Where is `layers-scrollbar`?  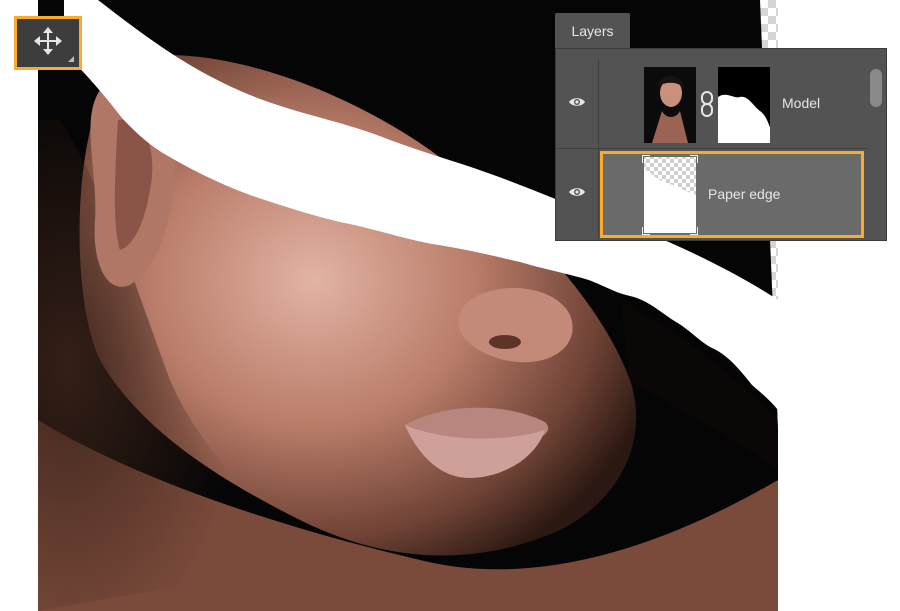
layers-scrollbar is located at coordinates (876, 149).